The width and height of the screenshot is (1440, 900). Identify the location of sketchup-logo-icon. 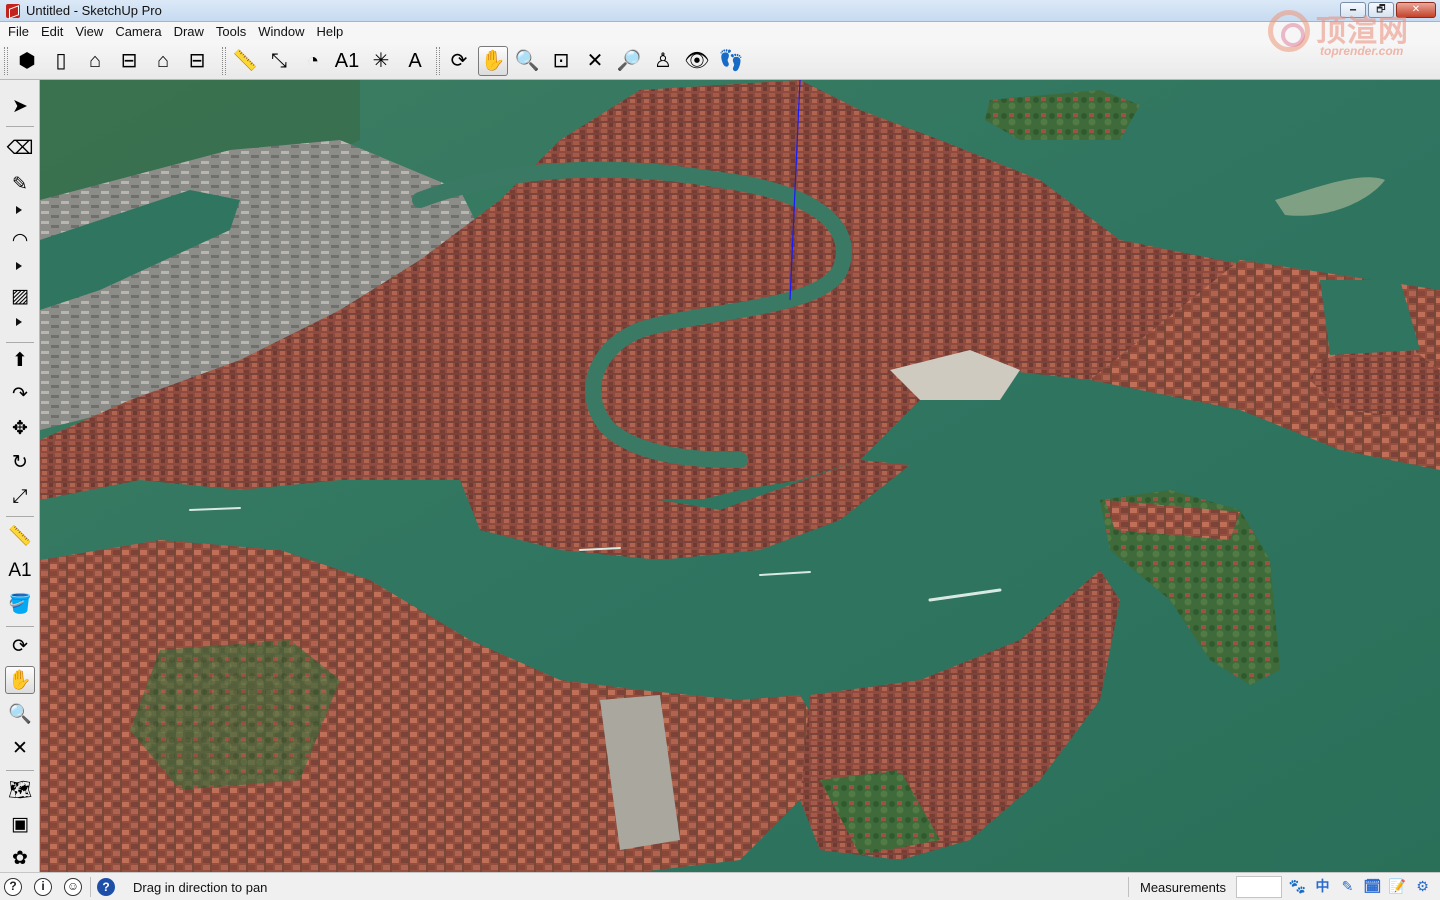
(13, 10).